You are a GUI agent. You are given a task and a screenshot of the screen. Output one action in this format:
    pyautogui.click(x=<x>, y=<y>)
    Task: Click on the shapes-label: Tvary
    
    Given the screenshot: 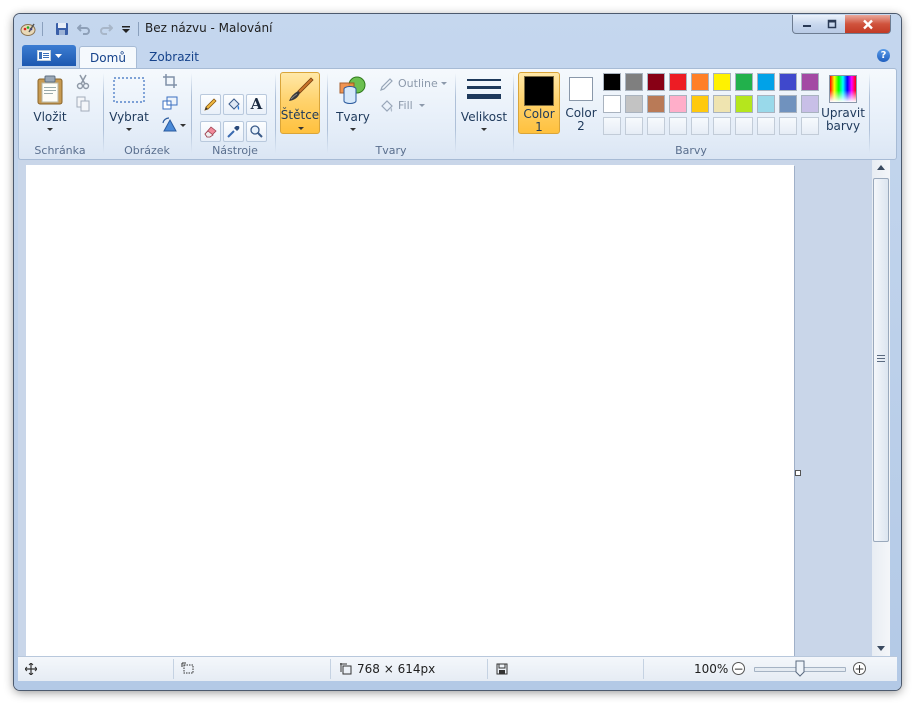 What is the action you would take?
    pyautogui.click(x=353, y=117)
    